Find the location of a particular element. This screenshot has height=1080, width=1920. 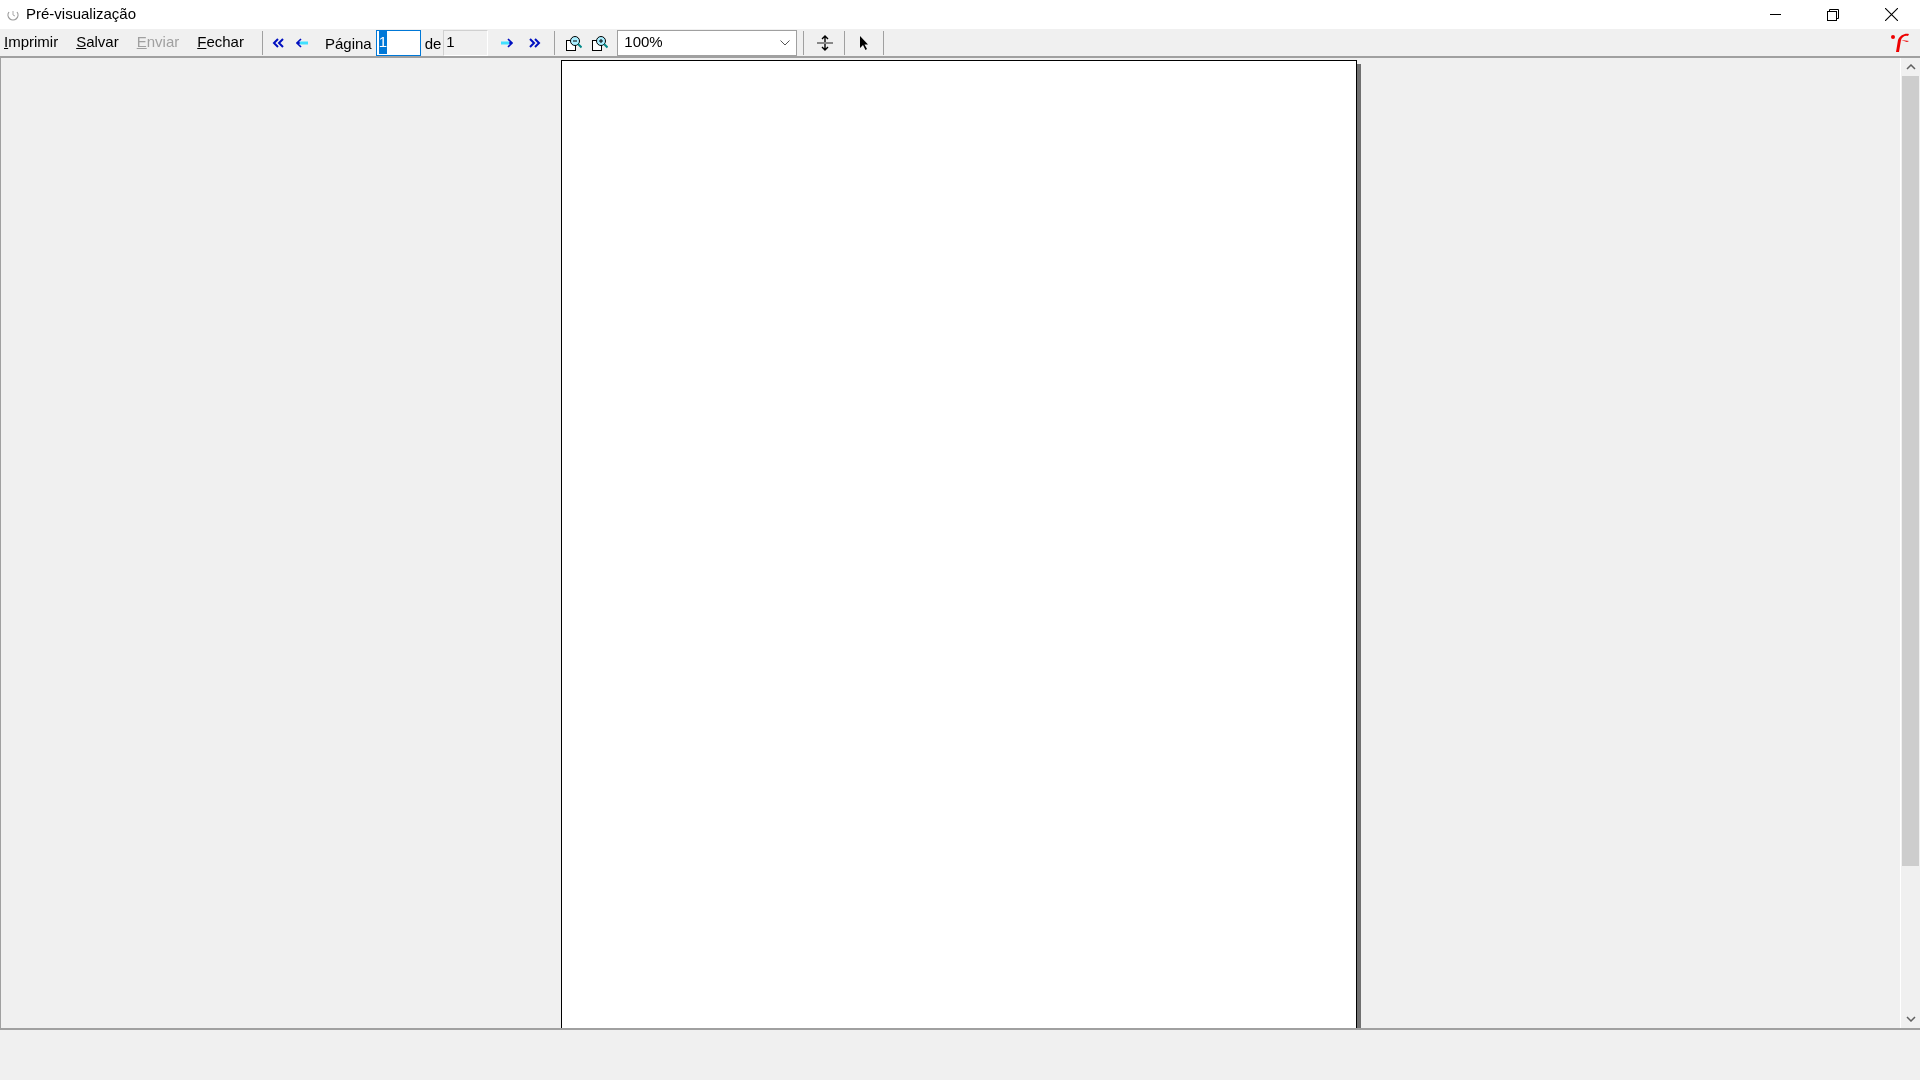

restore-icon is located at coordinates (1833, 14).